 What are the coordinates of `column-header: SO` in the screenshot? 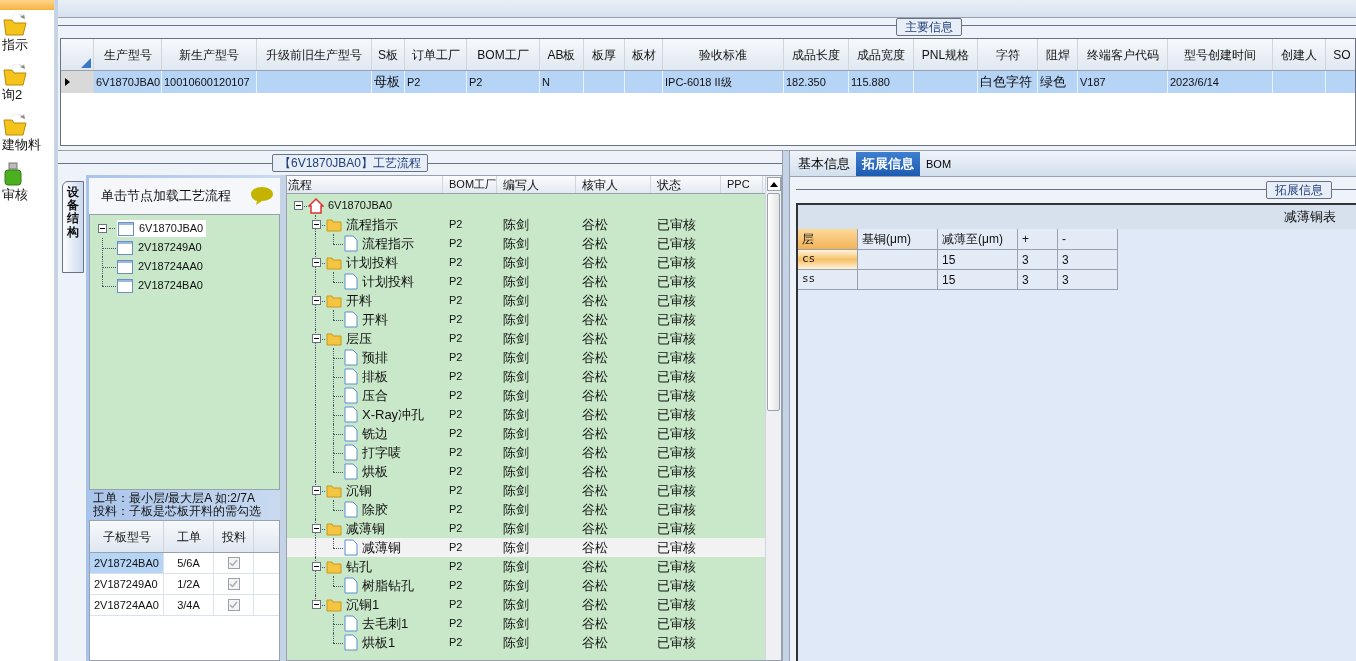 It's located at (1340, 54).